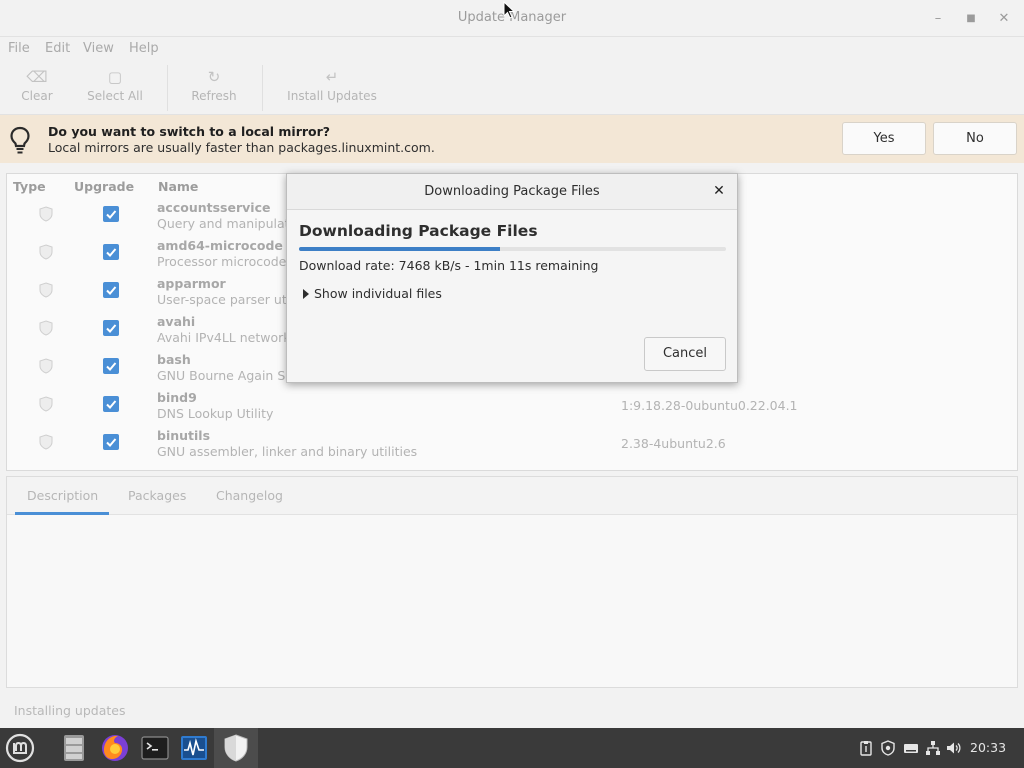 This screenshot has width=1024, height=768. What do you see at coordinates (215, 413) in the screenshot?
I see `package-description: DNS Lookup Utility` at bounding box center [215, 413].